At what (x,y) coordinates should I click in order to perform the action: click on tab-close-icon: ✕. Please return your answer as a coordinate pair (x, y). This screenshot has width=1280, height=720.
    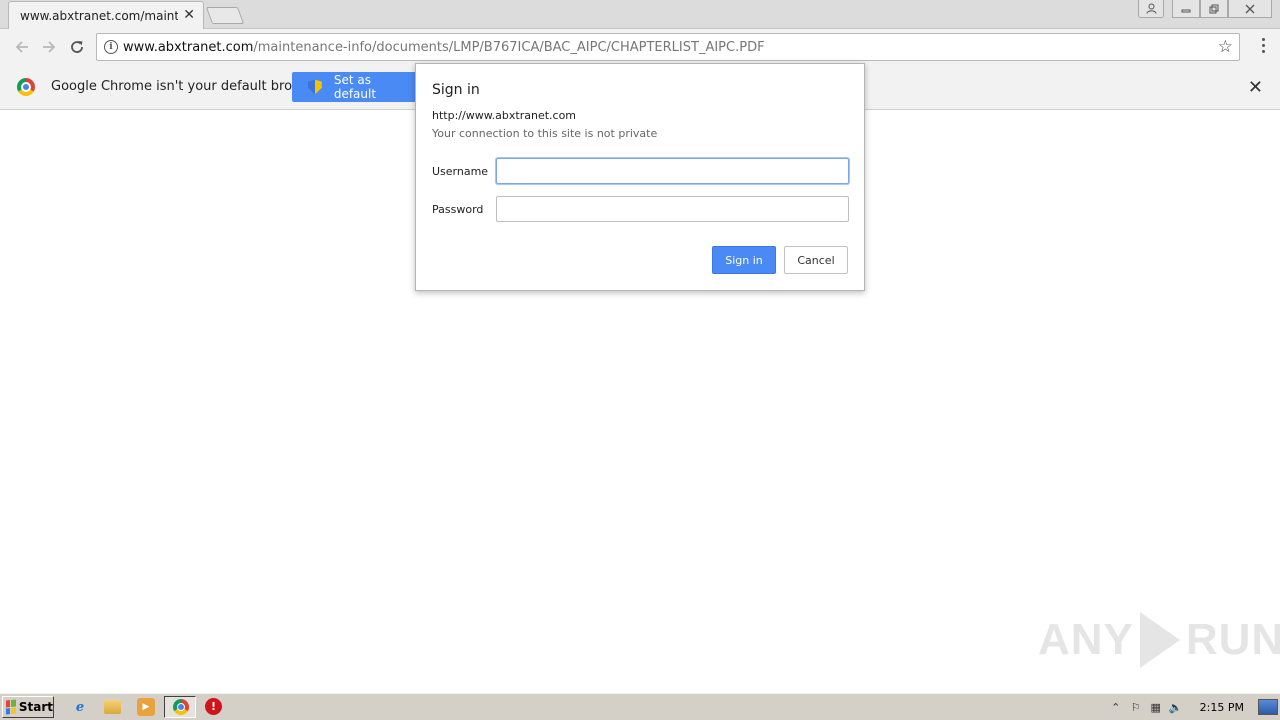
    Looking at the image, I should click on (189, 15).